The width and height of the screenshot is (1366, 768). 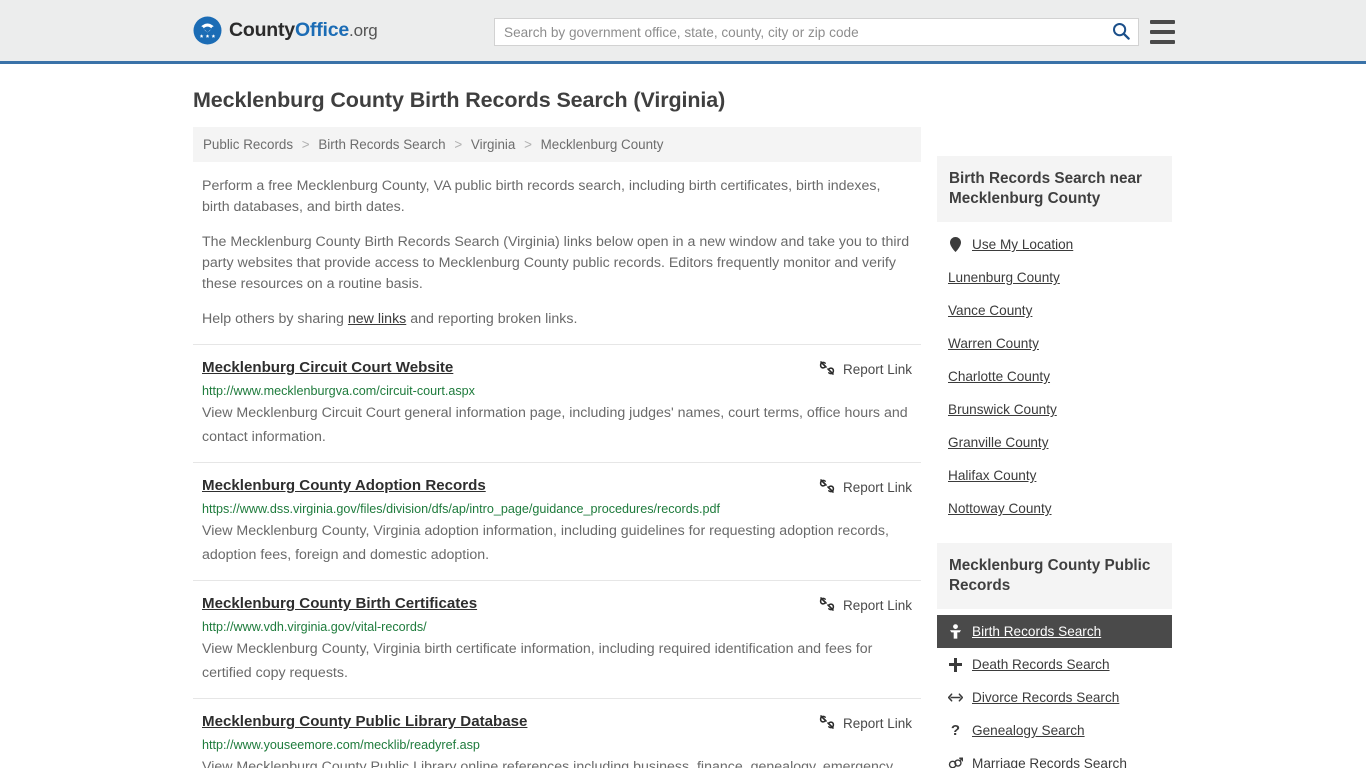 I want to click on logo-wordmark: CountyOffice.org, so click(x=303, y=30).